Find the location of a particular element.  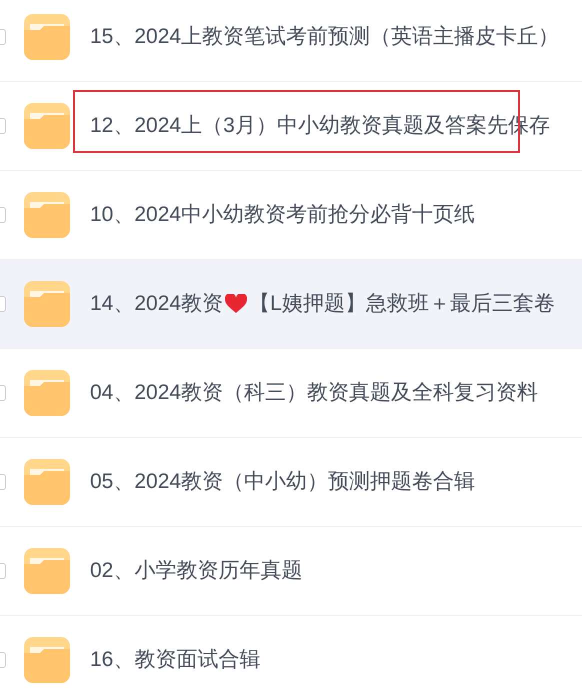

folder-row: 14、2024教资 【L姨押题】急救班＋最后三套卷 is located at coordinates (291, 304).